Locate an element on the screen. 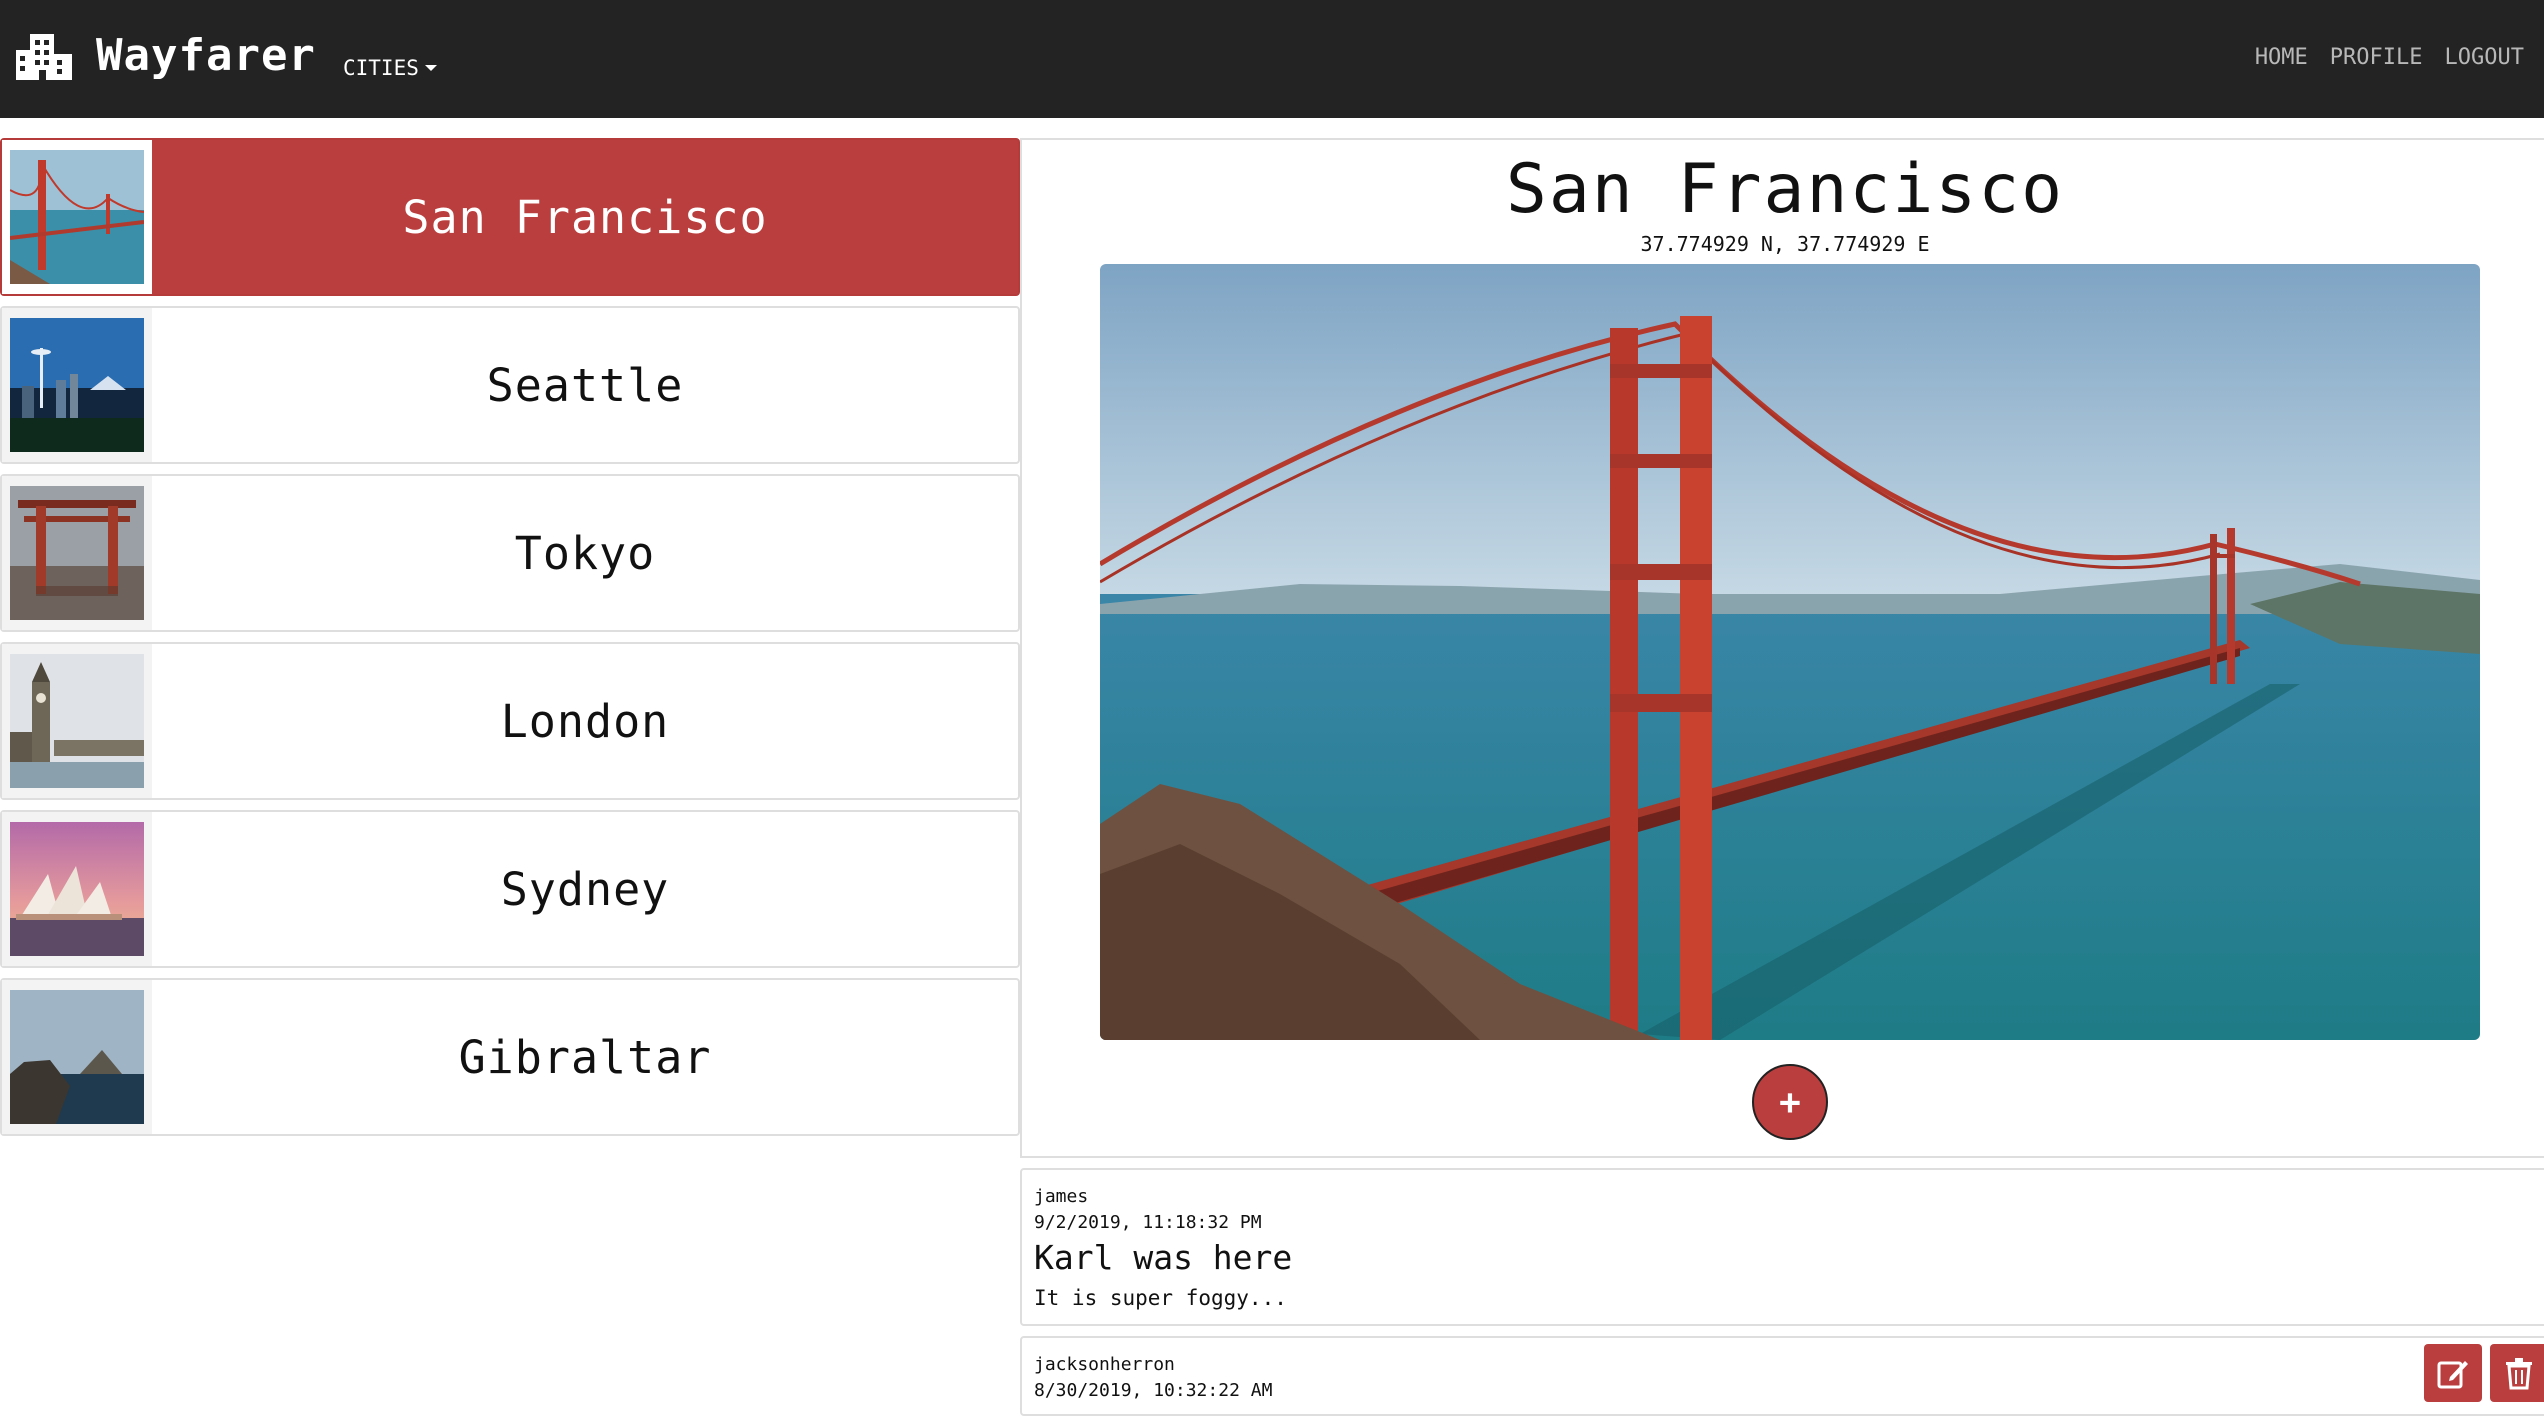 The height and width of the screenshot is (1416, 2544). post-card: jacksonherron 8/30/2019, 10:32:22 AM is located at coordinates (1782, 1376).